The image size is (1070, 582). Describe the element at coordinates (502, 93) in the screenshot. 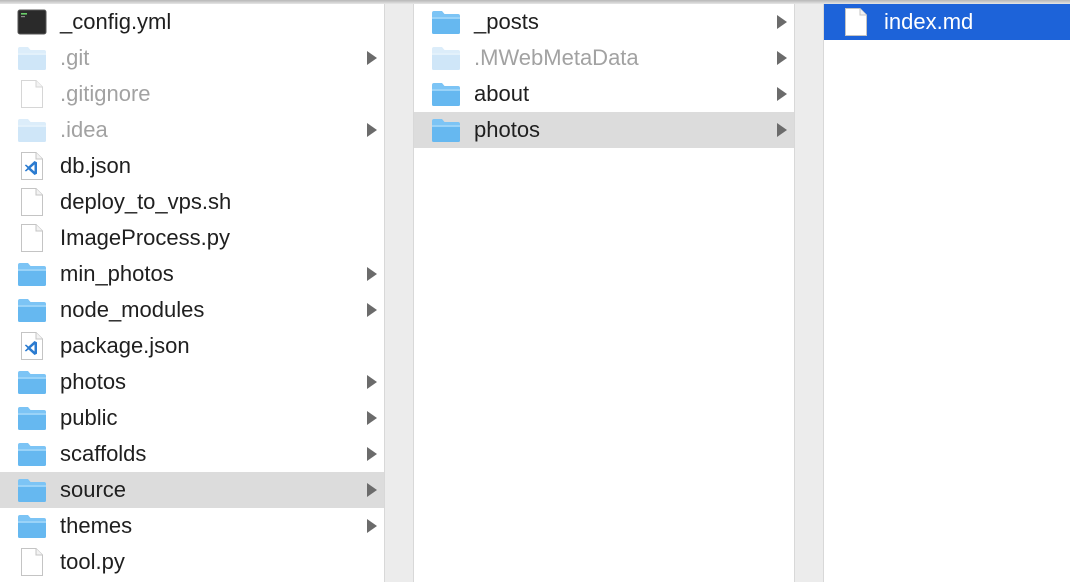

I see `item-label: about` at that location.